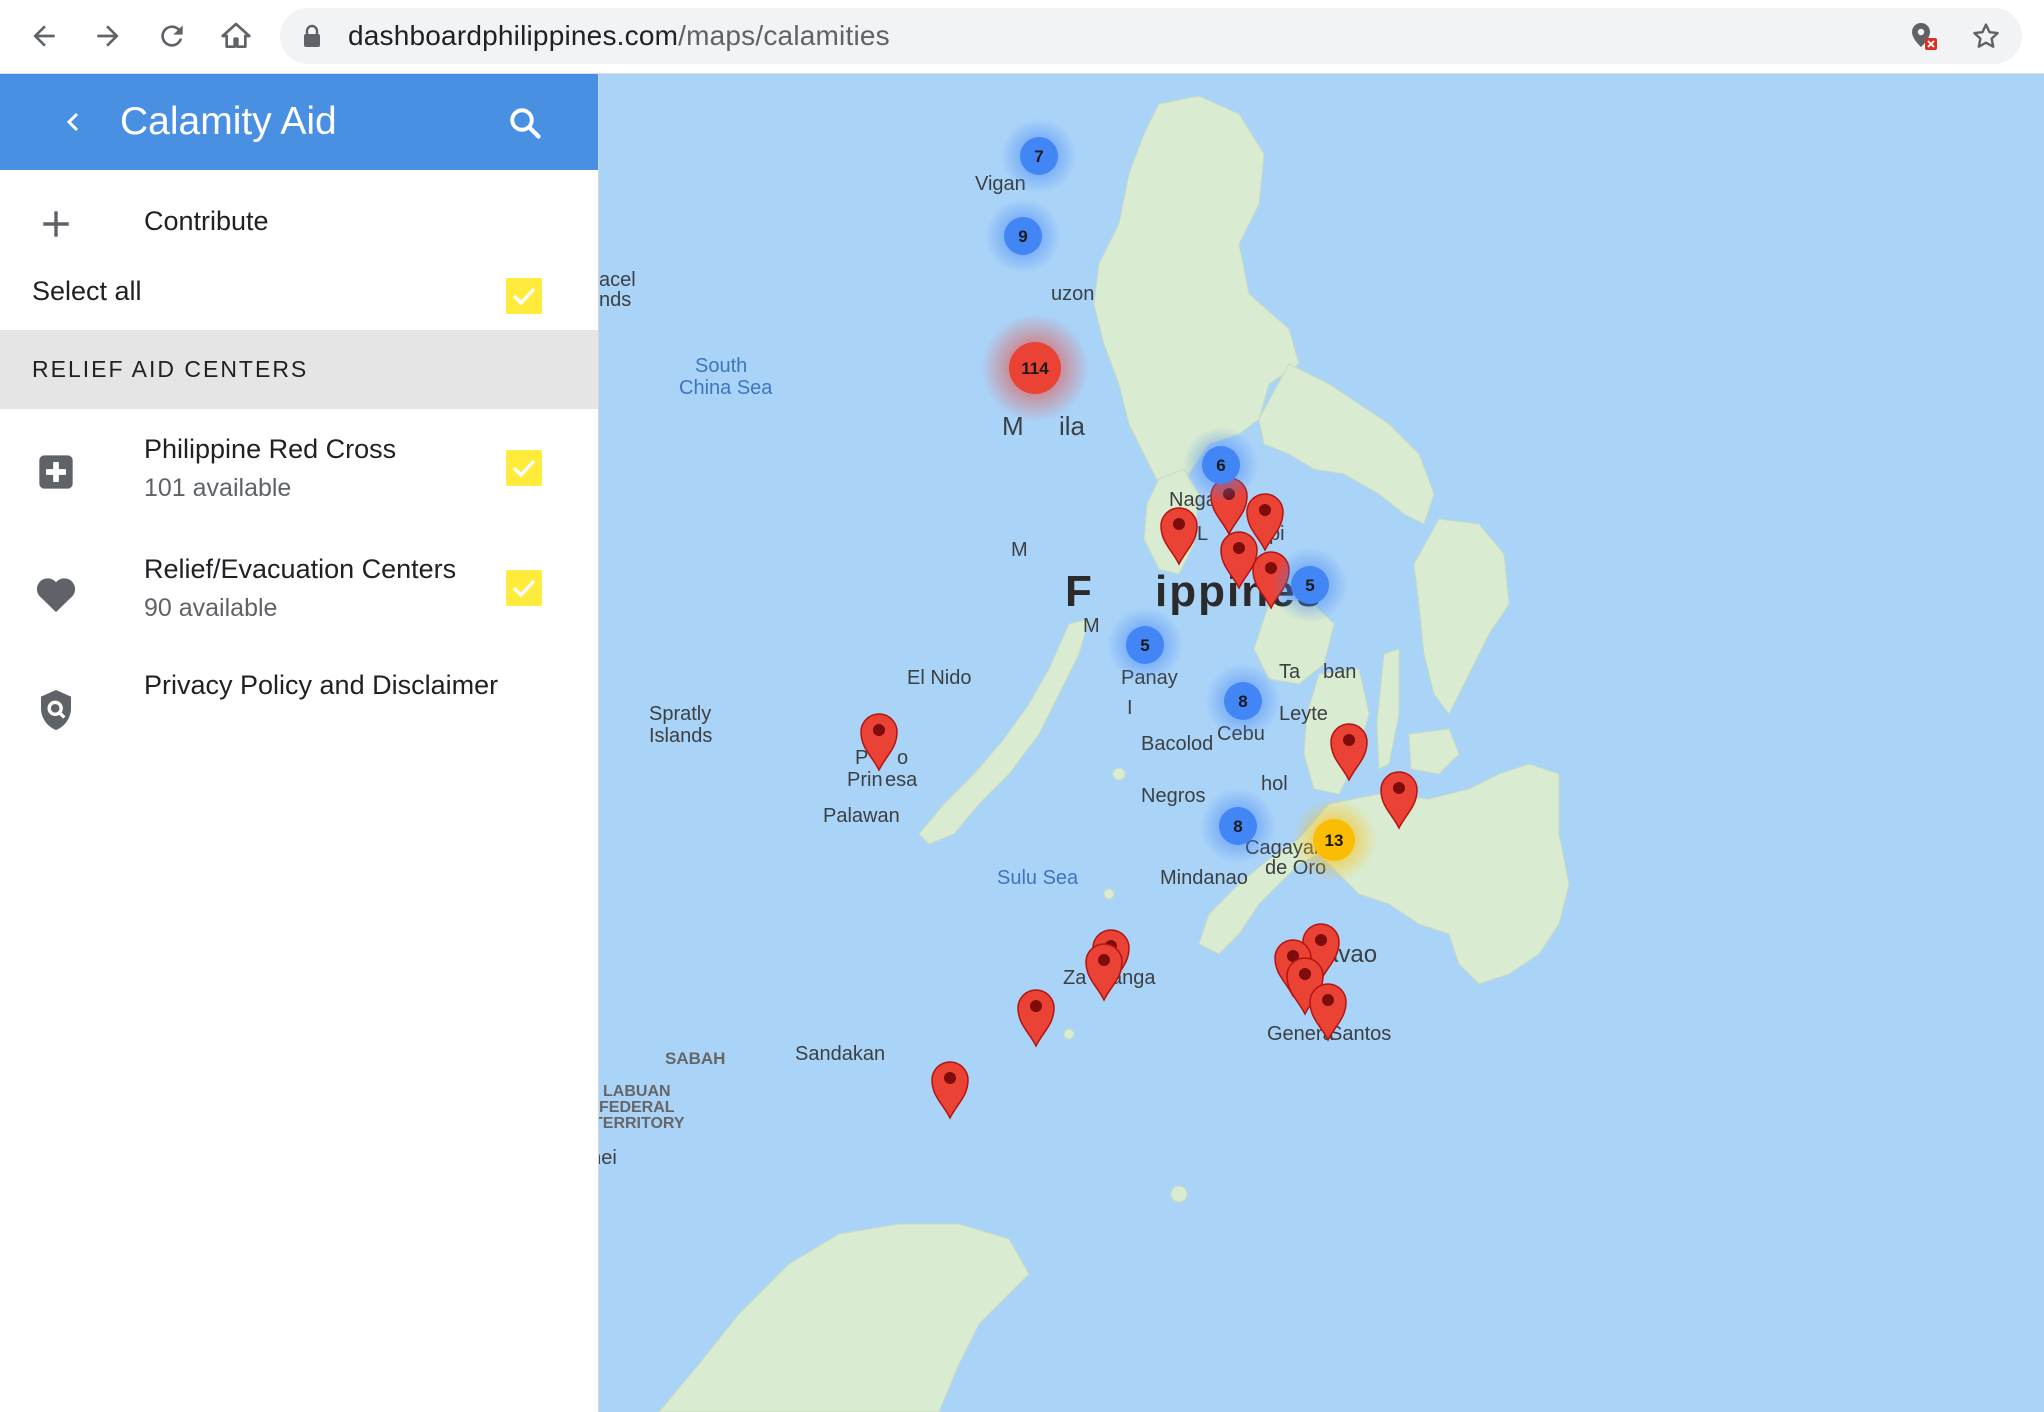 The width and height of the screenshot is (2044, 1412). I want to click on label-leyte: Leyte, so click(1303, 714).